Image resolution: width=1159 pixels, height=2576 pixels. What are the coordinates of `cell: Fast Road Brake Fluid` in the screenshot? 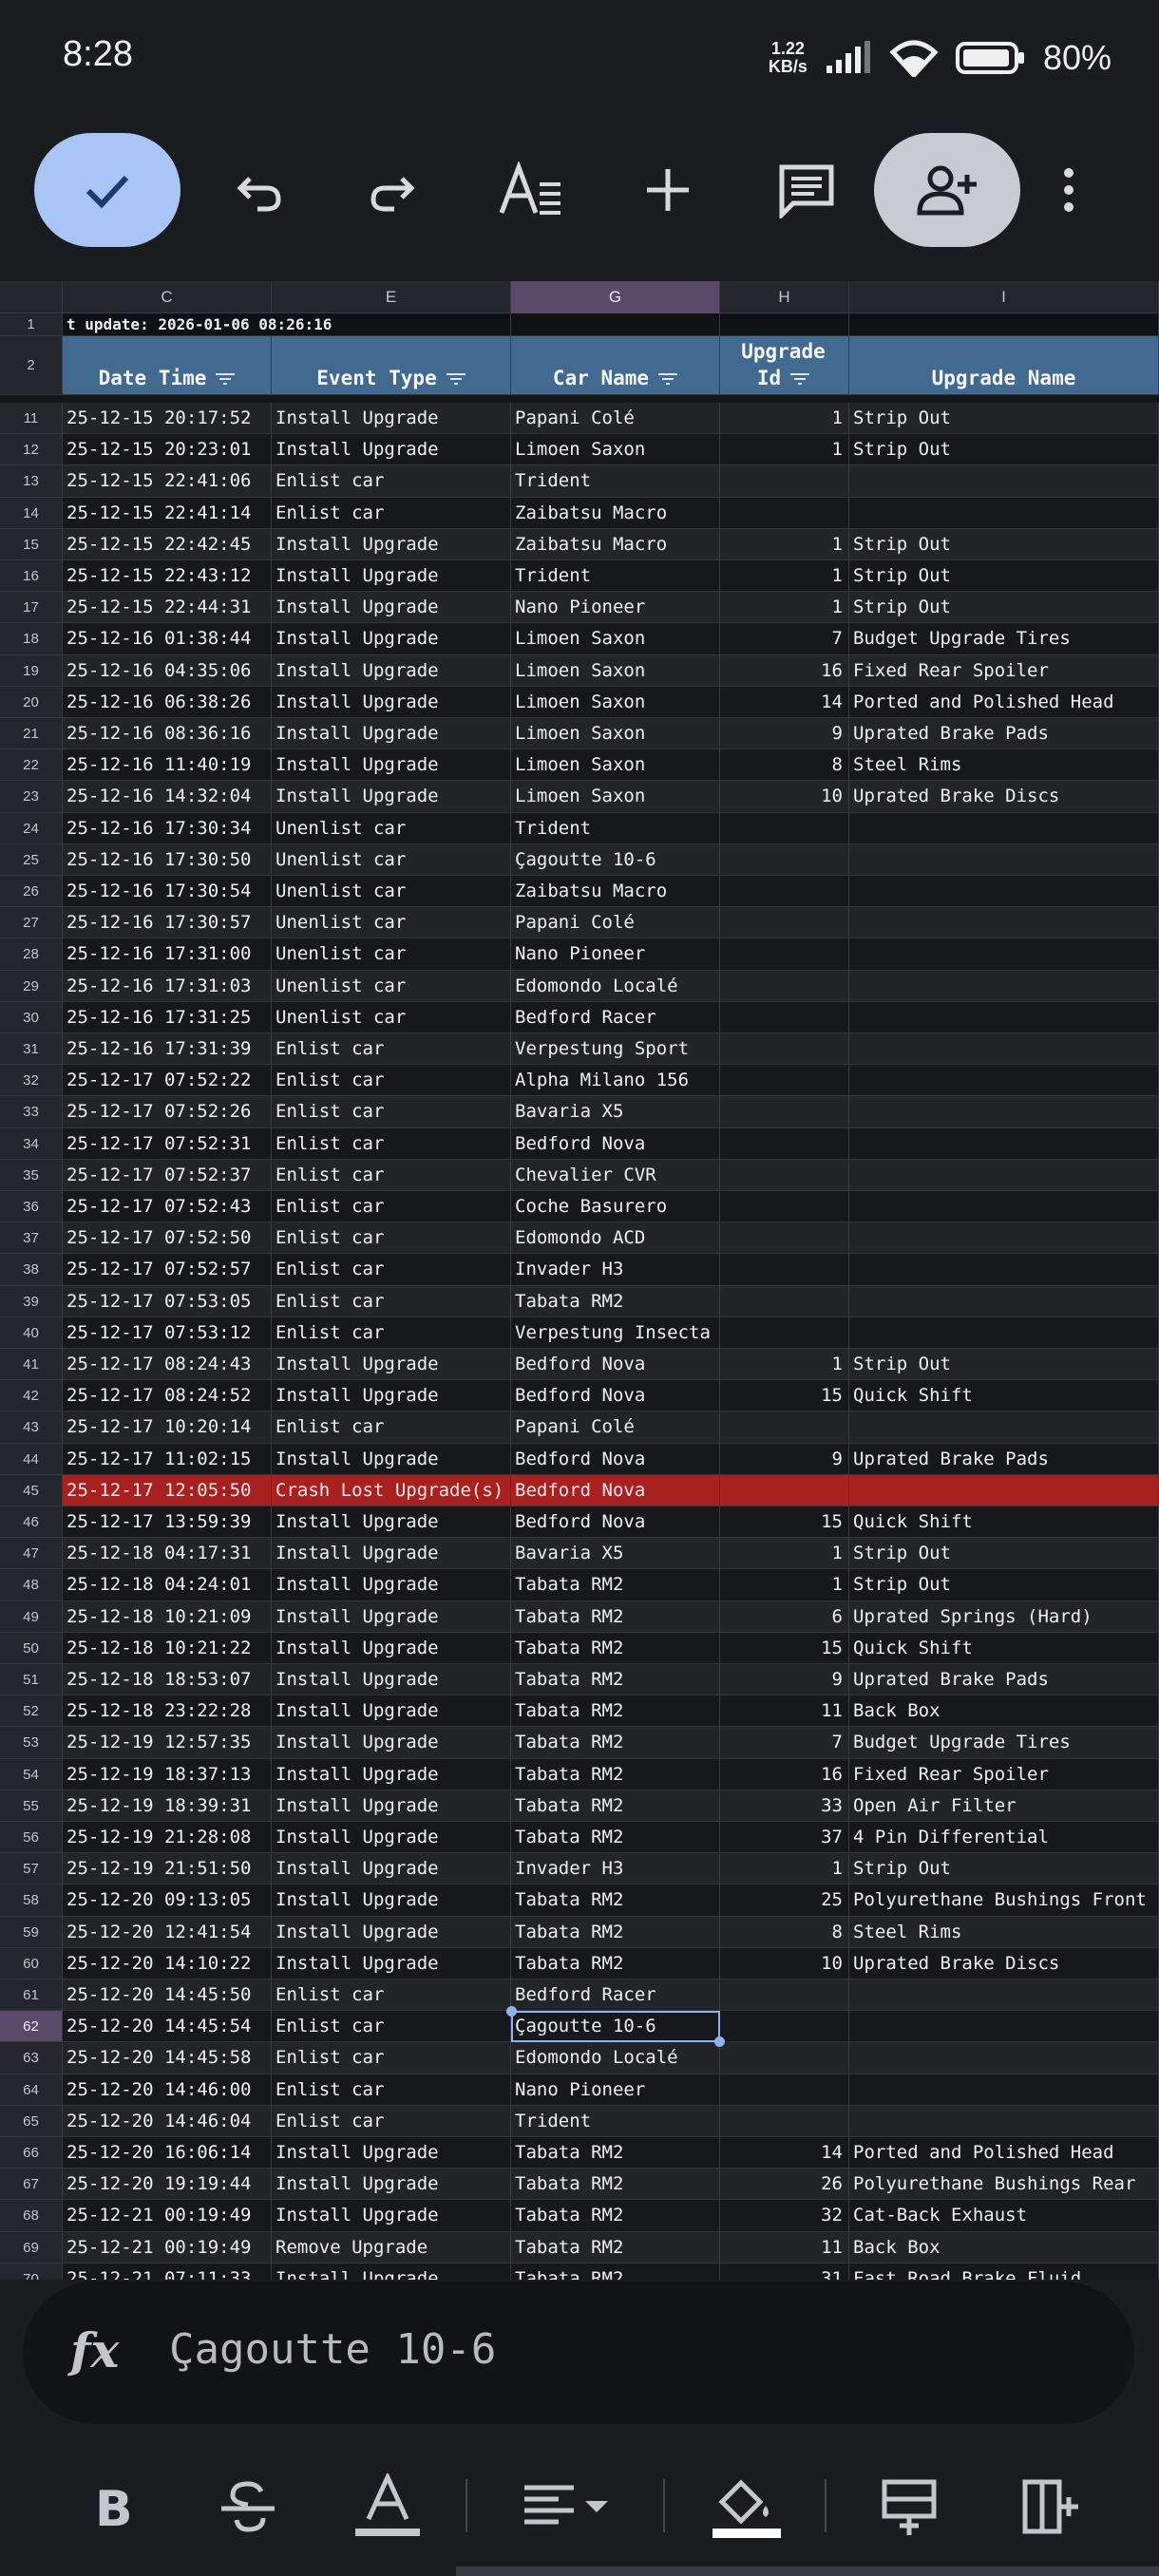 It's located at (1004, 2271).